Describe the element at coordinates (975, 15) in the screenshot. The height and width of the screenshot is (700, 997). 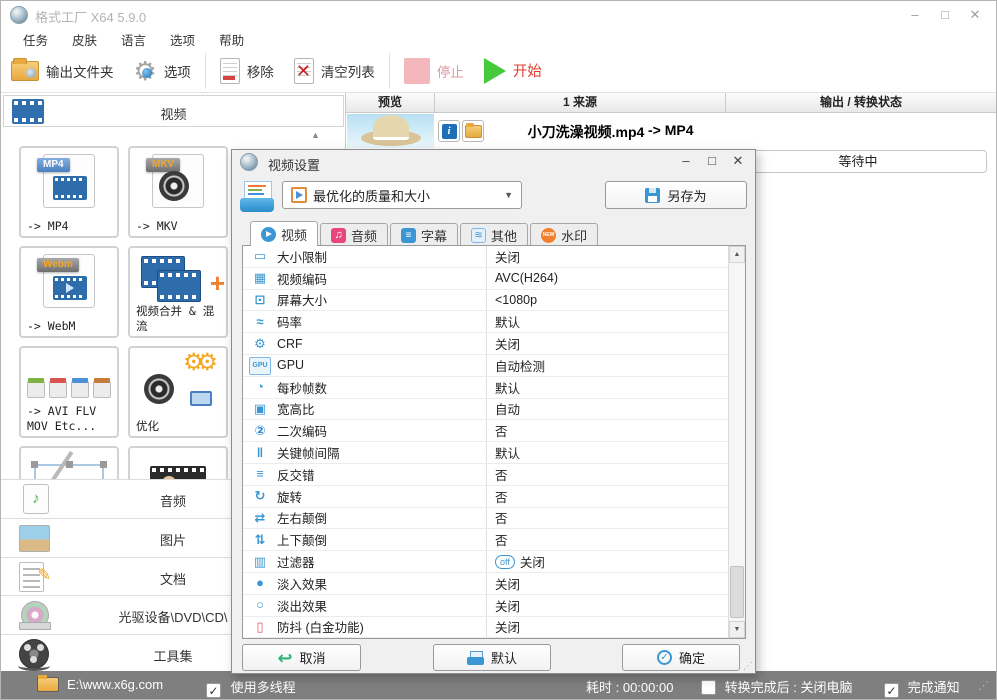
I see `close-button: ✕` at that location.